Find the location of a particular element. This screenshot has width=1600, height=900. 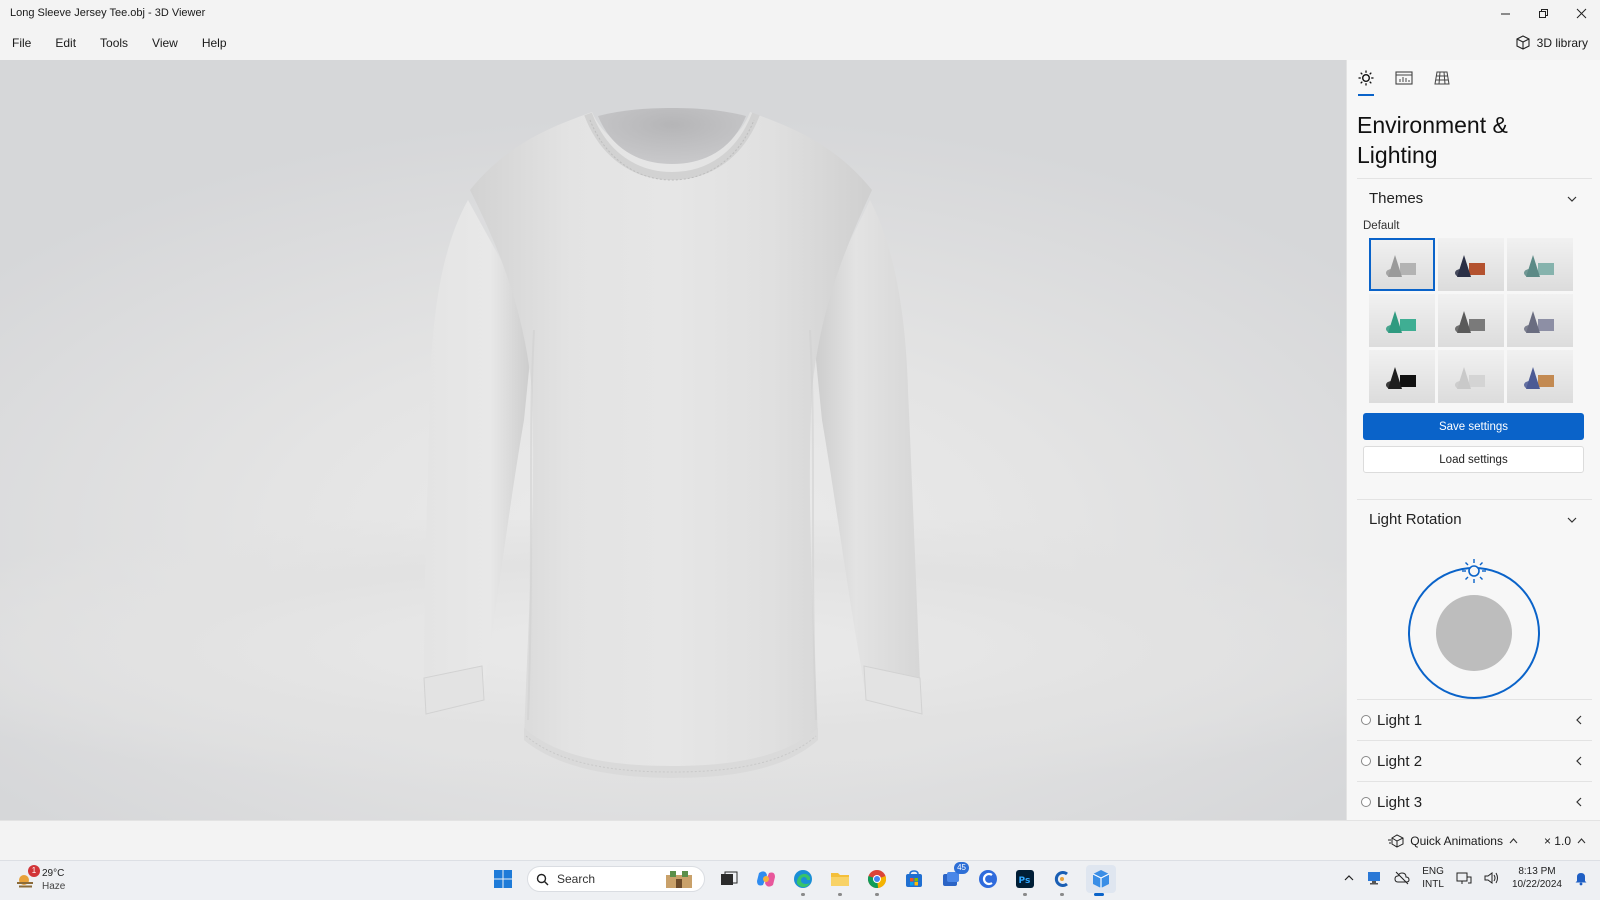

svg-text: Ps is located at coordinates (1025, 881).